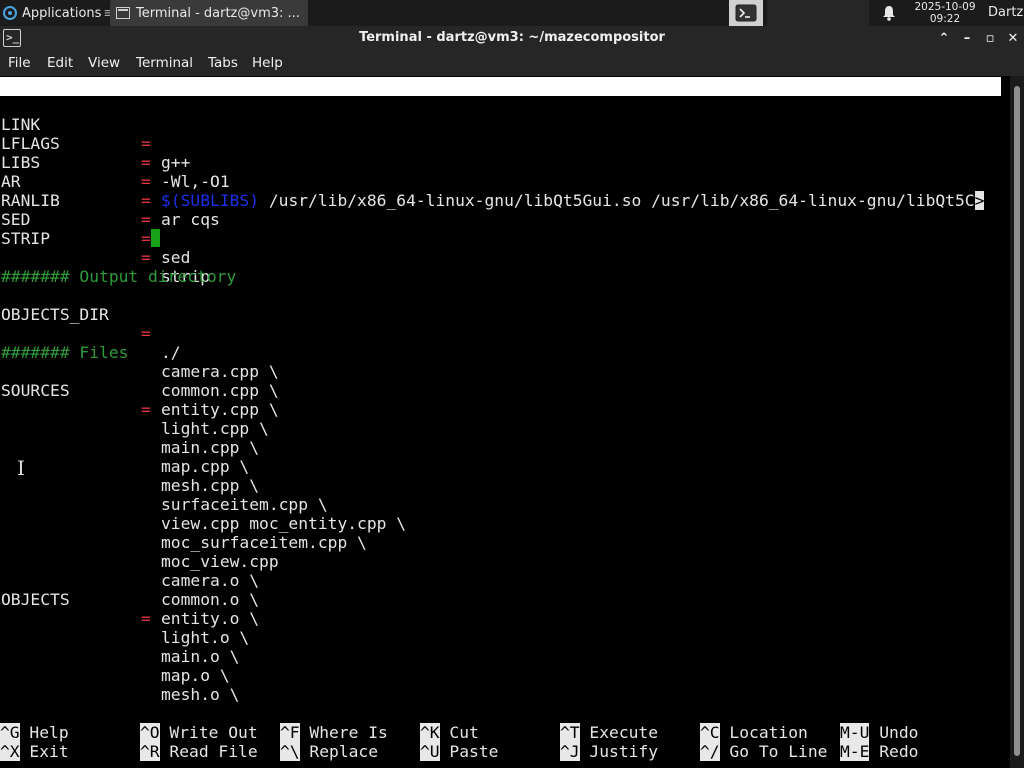  What do you see at coordinates (210, 618) in the screenshot?
I see `object-file: entity.o \` at bounding box center [210, 618].